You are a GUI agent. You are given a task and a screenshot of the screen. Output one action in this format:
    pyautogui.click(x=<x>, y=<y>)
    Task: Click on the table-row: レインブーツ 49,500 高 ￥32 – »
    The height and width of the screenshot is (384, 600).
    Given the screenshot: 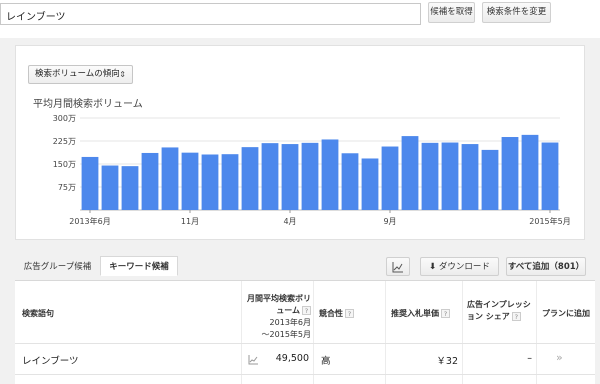 What is the action you would take?
    pyautogui.click(x=305, y=359)
    